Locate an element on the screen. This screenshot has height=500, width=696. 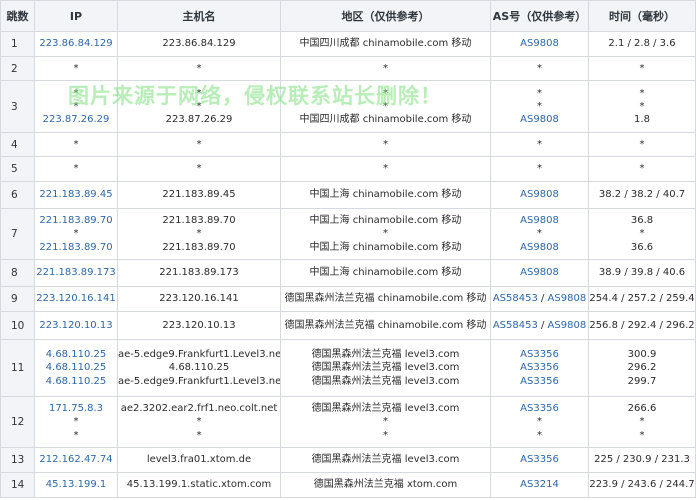
asn-link: AS3214 is located at coordinates (539, 484).